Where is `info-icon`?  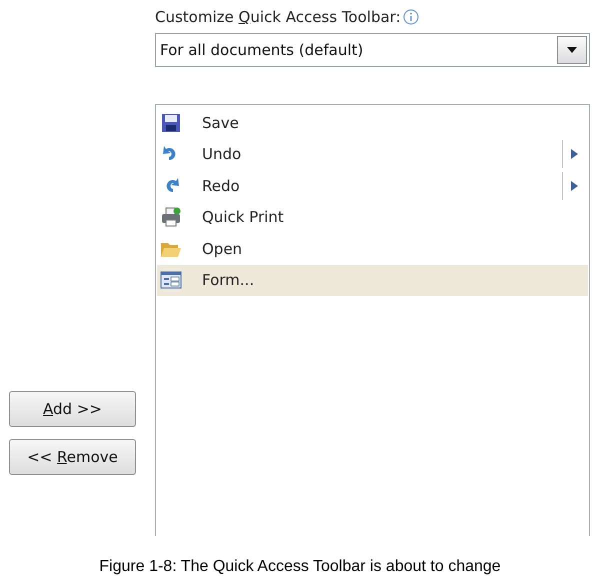
info-icon is located at coordinates (410, 17).